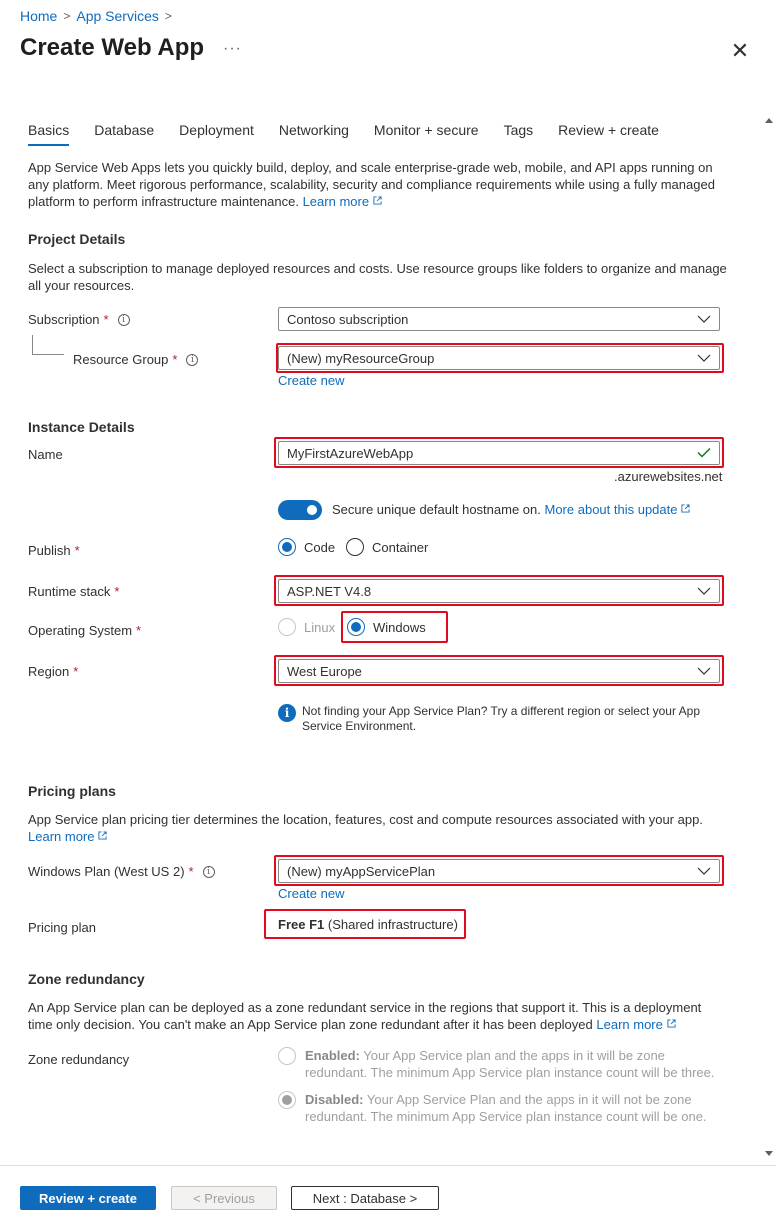  I want to click on more-options-icon: ···, so click(232, 49).